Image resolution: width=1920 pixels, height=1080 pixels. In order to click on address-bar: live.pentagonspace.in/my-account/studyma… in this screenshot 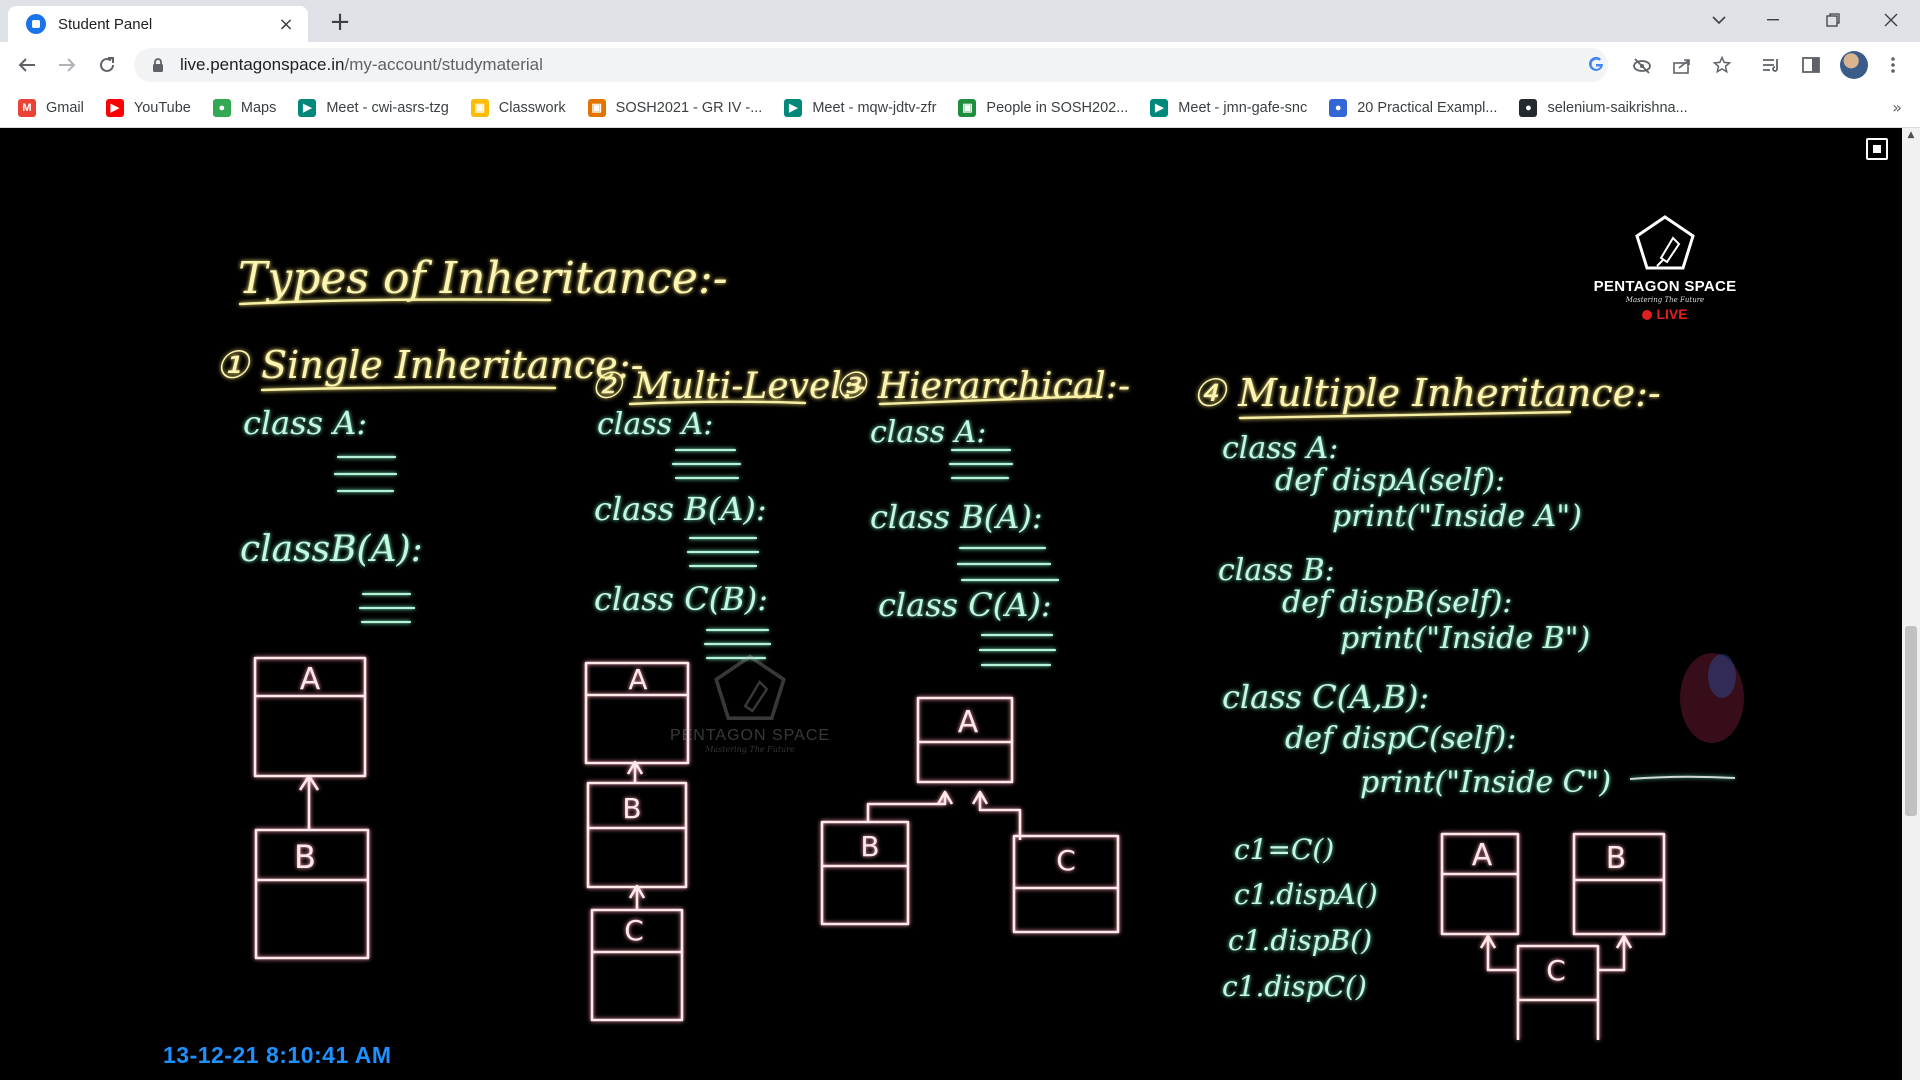, I will do `click(871, 65)`.